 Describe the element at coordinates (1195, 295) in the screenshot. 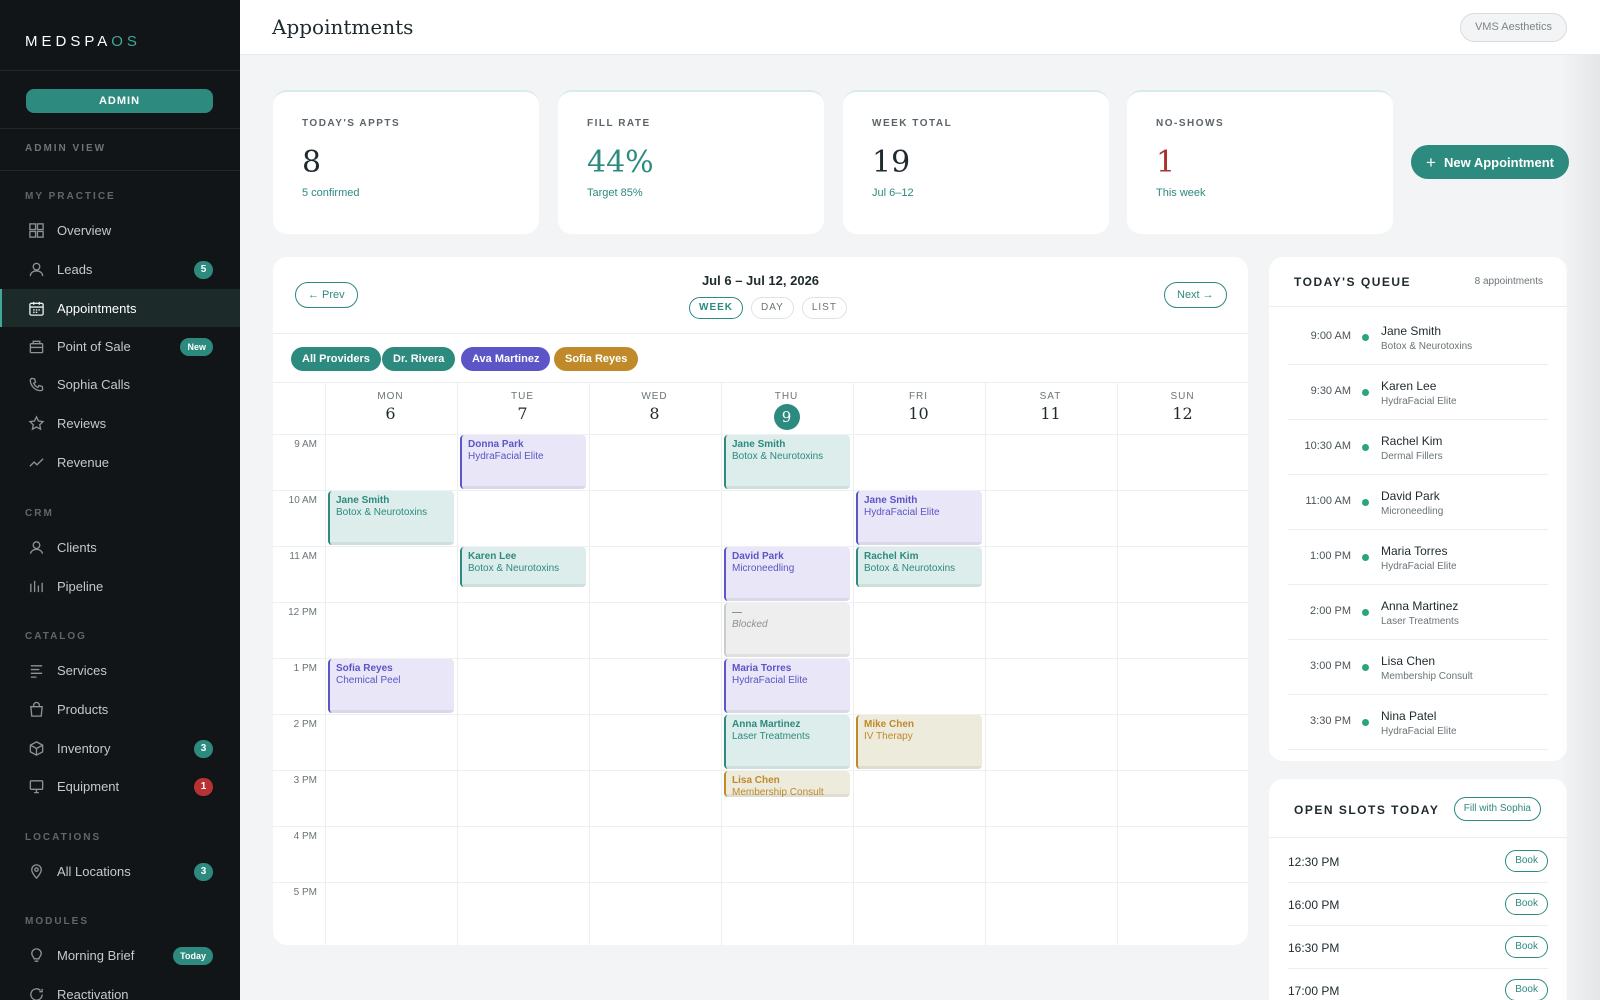

I see `next-week-button: Next →` at that location.